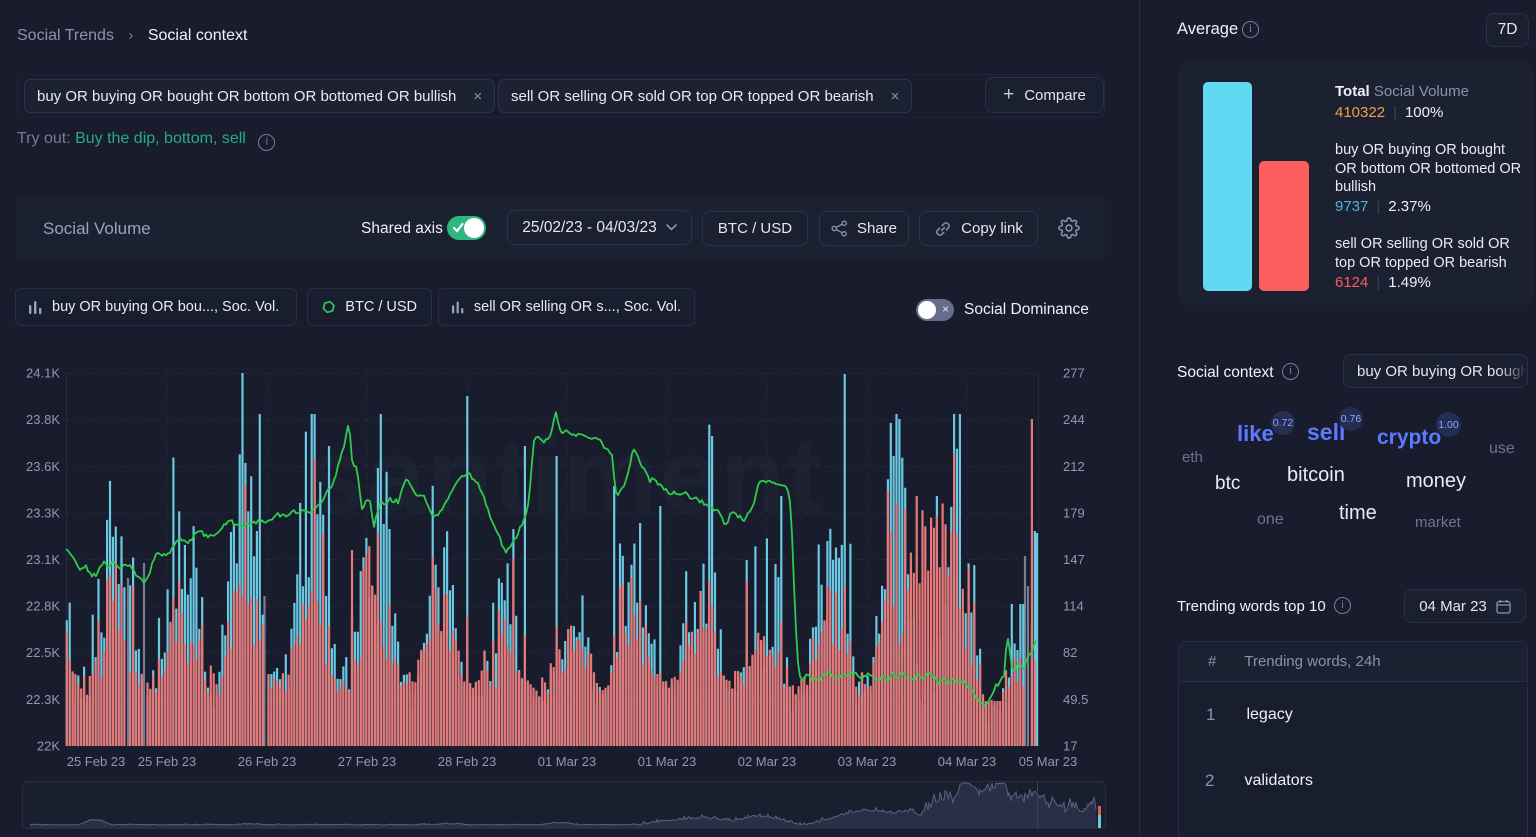 The height and width of the screenshot is (837, 1536). I want to click on svg-text: 27 Feb 23, so click(367, 761).